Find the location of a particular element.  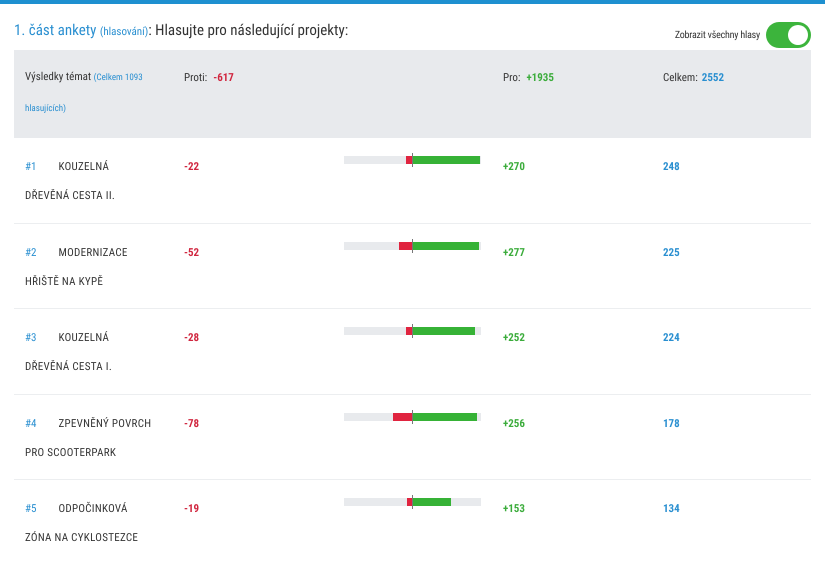

summary-label: Výsledky témat (Celkem 1093 hlasujících) is located at coordinates (84, 92).